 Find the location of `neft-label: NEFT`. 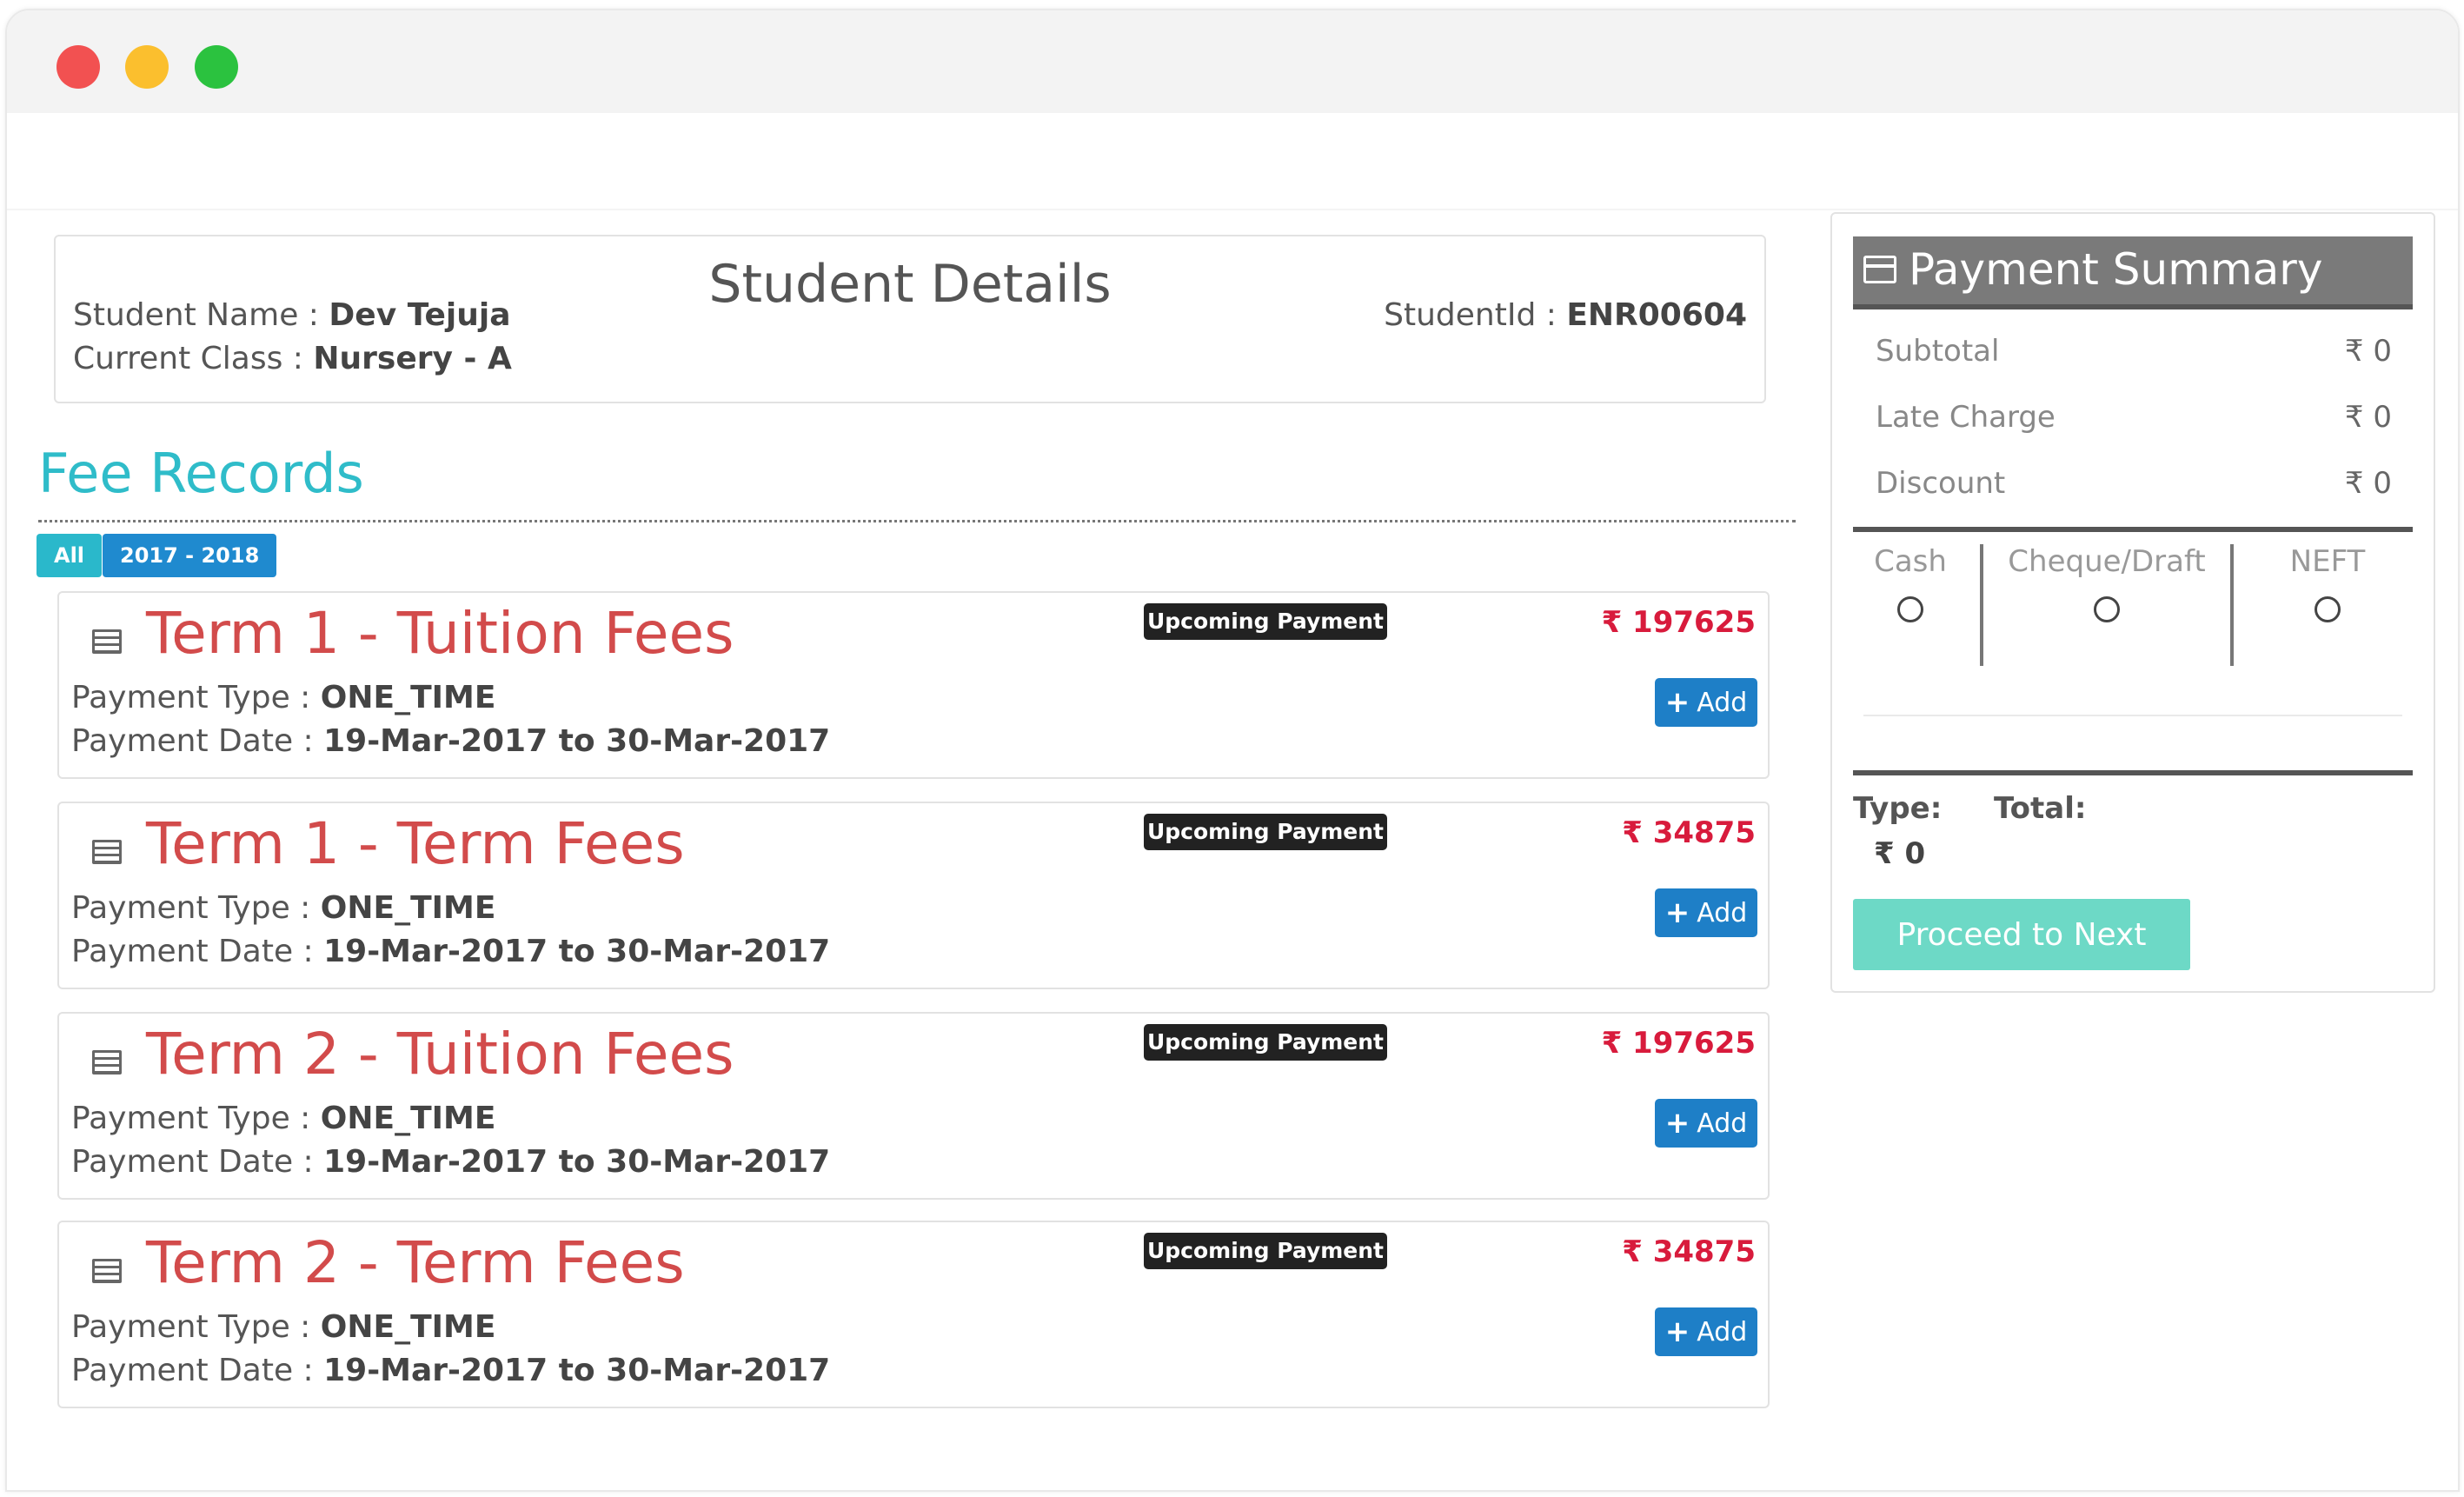

neft-label: NEFT is located at coordinates (2328, 561).